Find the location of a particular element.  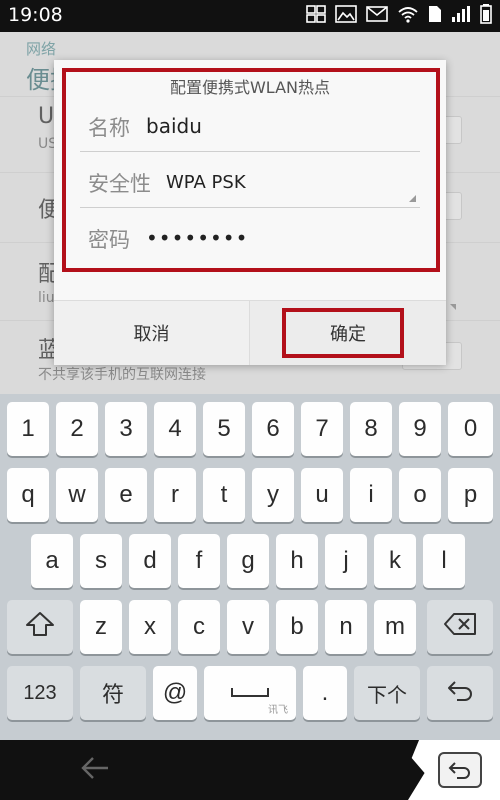

delete-key is located at coordinates (460, 627).